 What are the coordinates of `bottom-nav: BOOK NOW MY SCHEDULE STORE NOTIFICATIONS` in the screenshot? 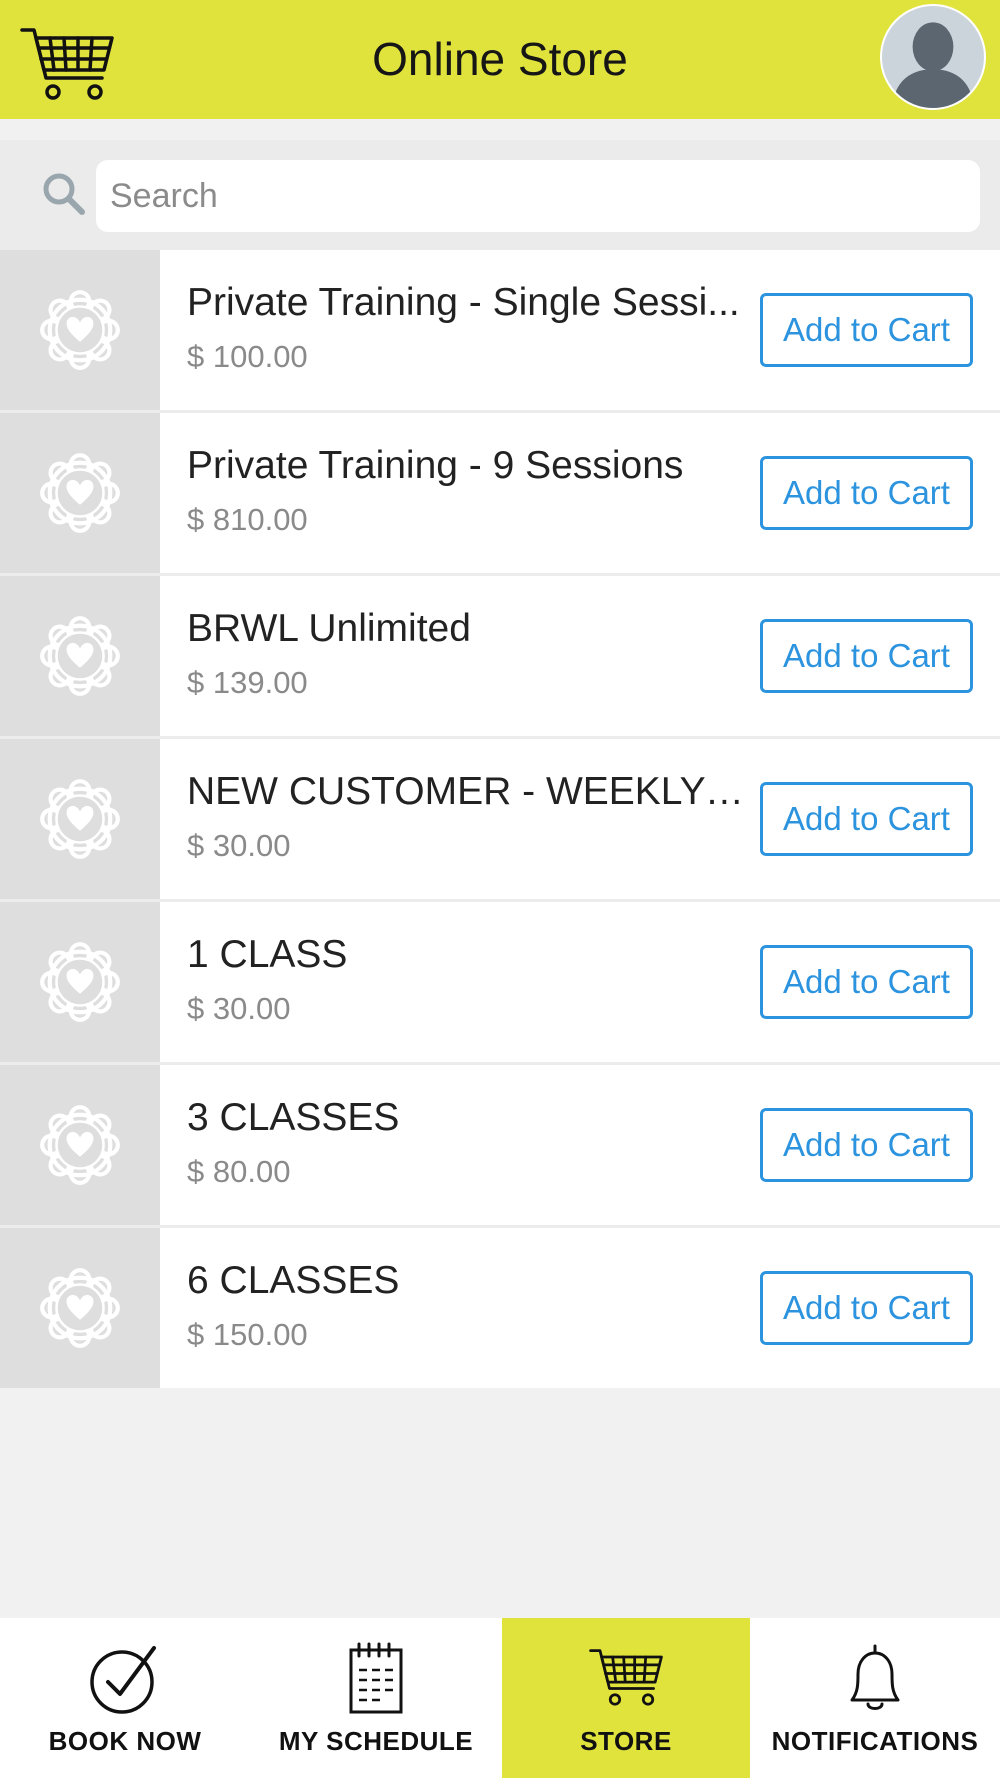 It's located at (500, 1698).